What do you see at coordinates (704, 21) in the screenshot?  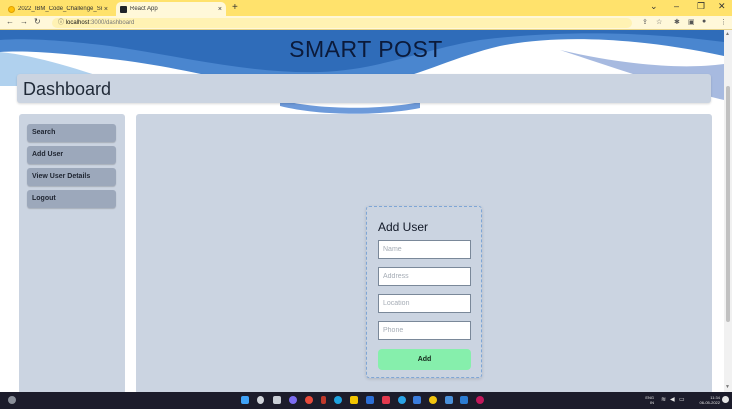 I see `profile-avatar-icon: ●` at bounding box center [704, 21].